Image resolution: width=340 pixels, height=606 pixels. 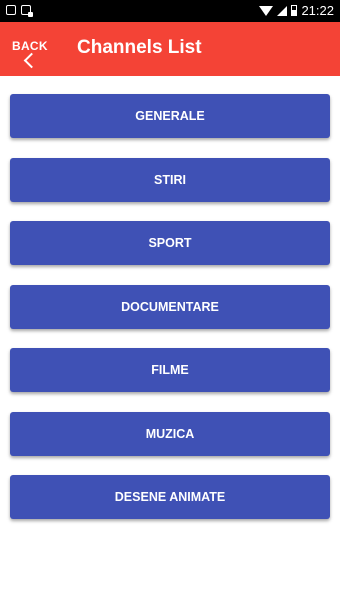 What do you see at coordinates (11, 10) in the screenshot?
I see `image-icon` at bounding box center [11, 10].